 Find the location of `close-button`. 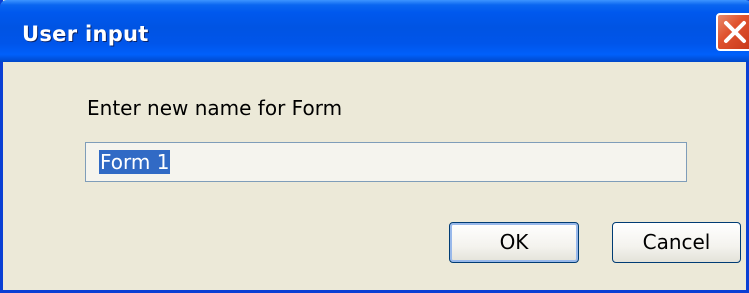

close-button is located at coordinates (732, 32).